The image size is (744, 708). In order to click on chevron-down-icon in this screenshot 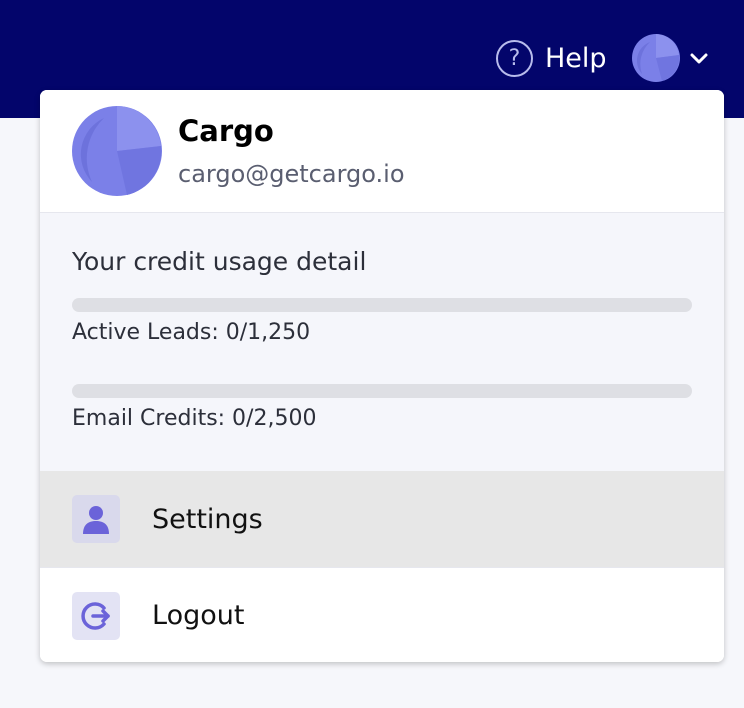, I will do `click(699, 58)`.